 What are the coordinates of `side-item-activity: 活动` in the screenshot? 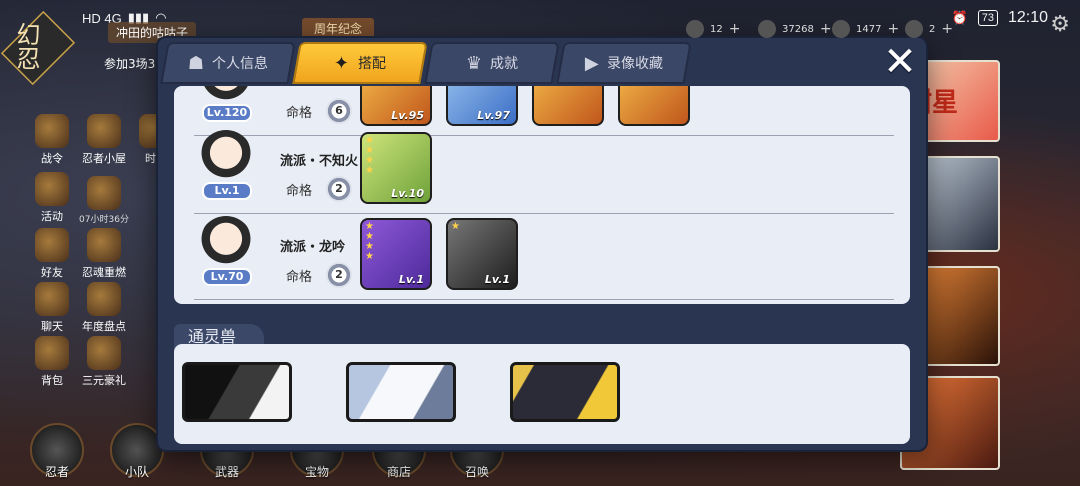 It's located at (52, 198).